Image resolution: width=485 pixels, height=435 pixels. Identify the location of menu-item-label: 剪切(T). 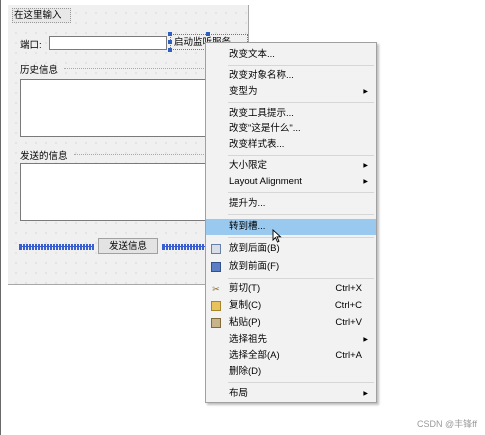
(245, 288).